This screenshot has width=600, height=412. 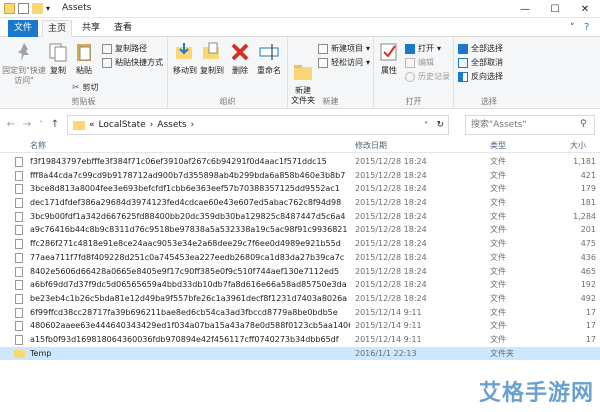 What do you see at coordinates (300, 145) in the screenshot?
I see `column-headers: 名称 修改日期 类型 大小` at bounding box center [300, 145].